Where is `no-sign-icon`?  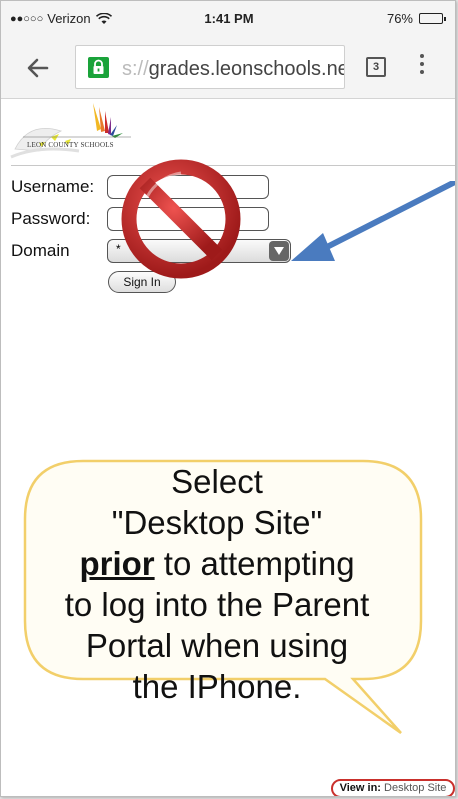
no-sign-icon is located at coordinates (181, 219).